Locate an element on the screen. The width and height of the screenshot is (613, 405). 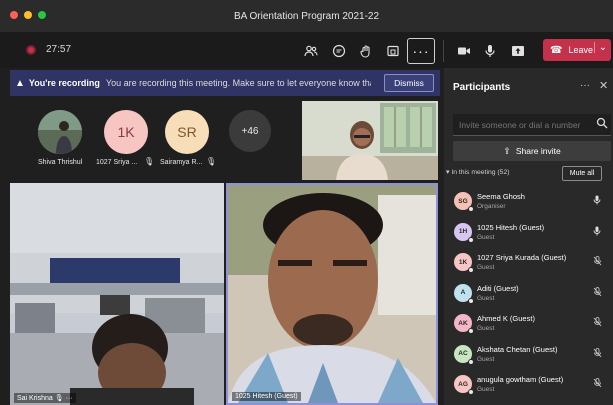
participant-initials: SG is located at coordinates (463, 201).